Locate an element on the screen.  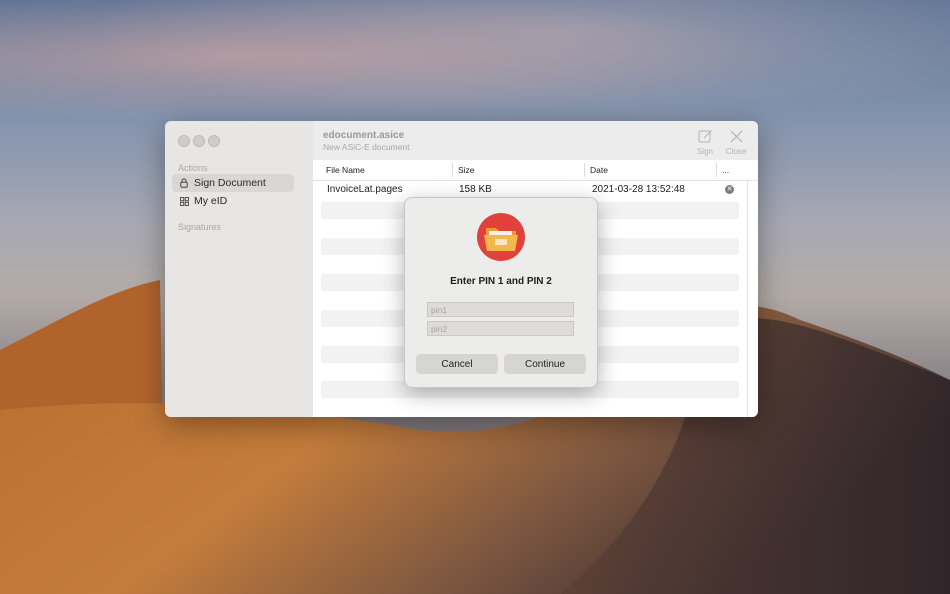
sidebar-actions-header: Actions is located at coordinates (193, 168).